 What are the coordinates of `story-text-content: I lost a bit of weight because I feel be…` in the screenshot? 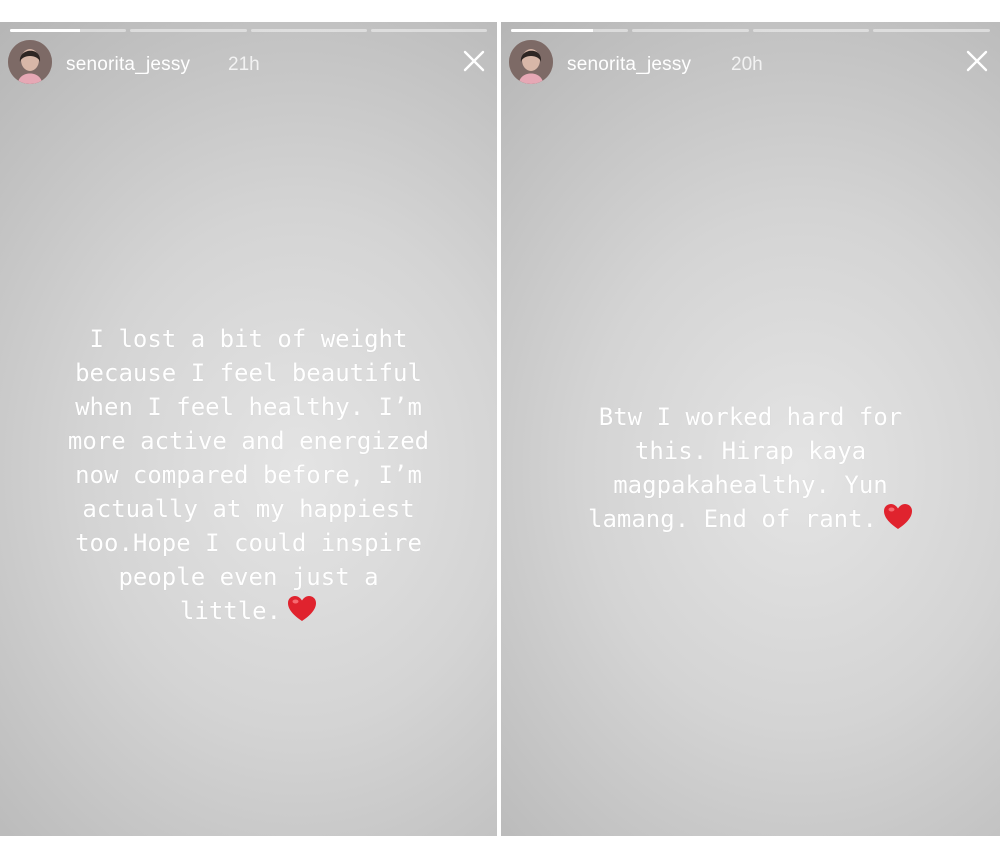 It's located at (248, 475).